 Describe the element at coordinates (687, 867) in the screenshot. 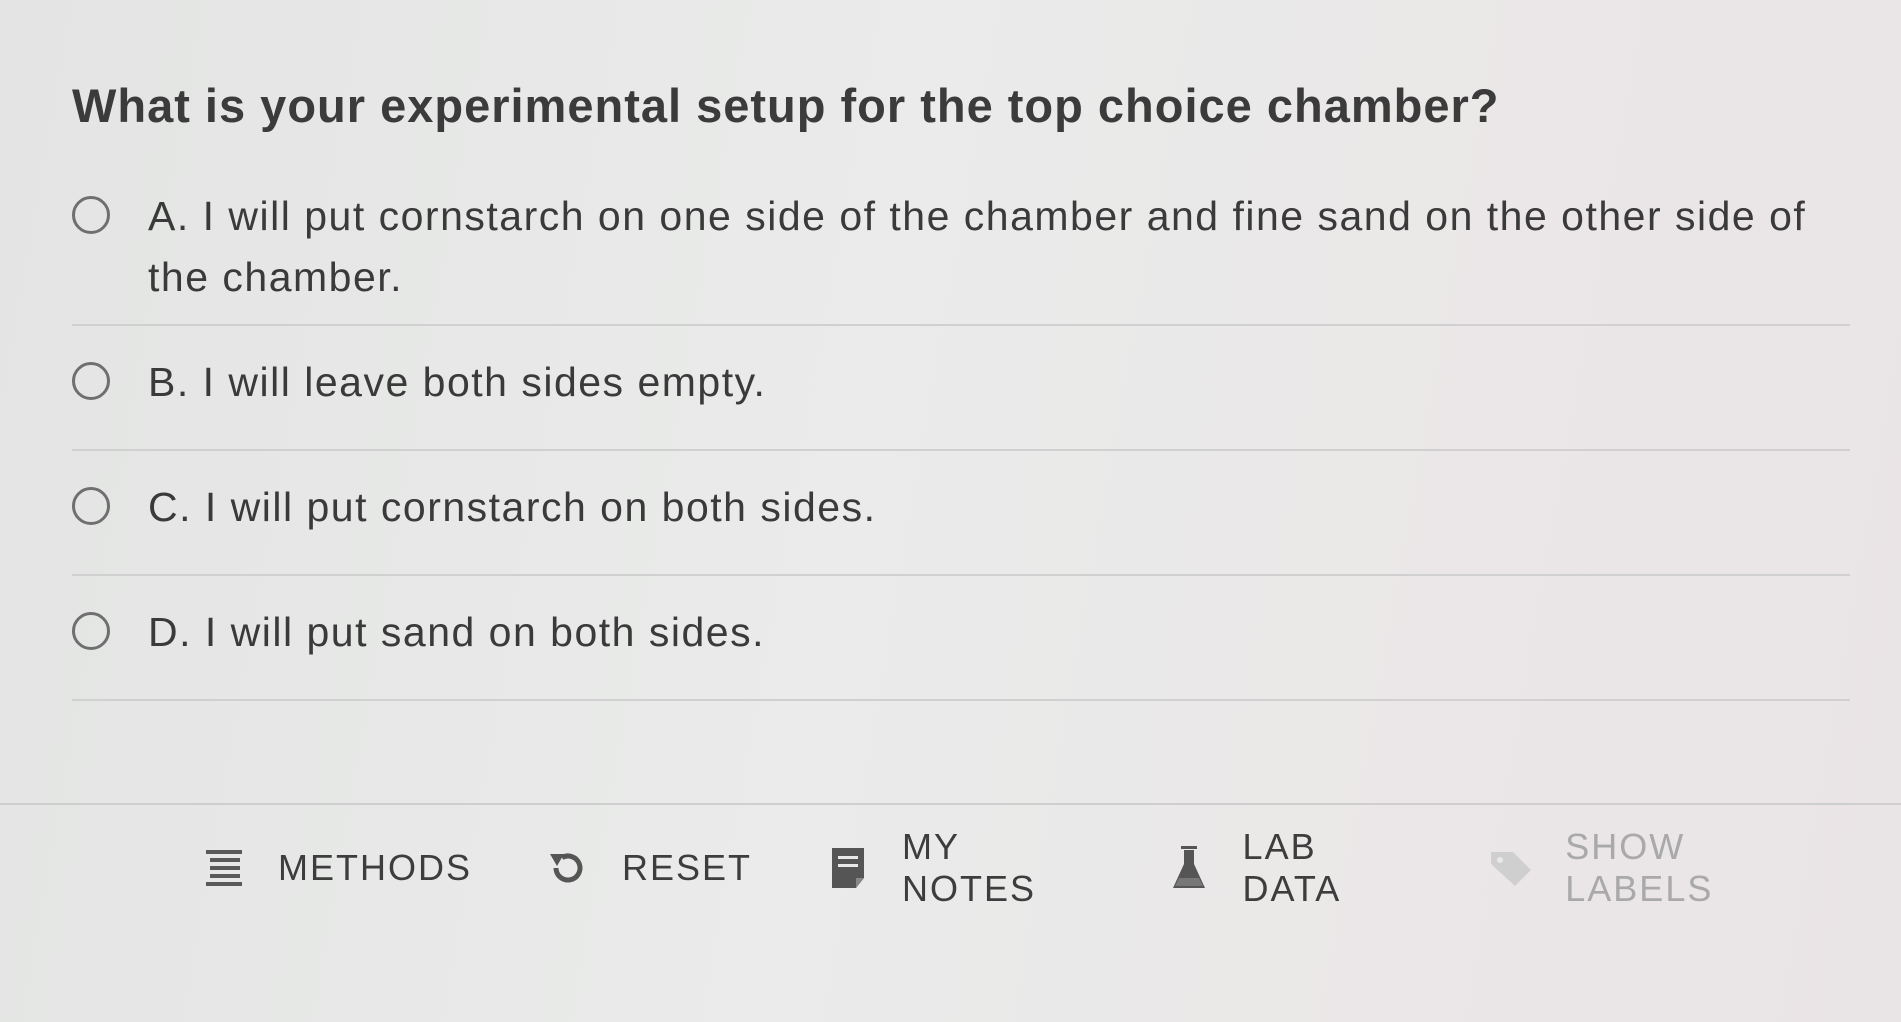

I see `reset-label: RESET` at that location.